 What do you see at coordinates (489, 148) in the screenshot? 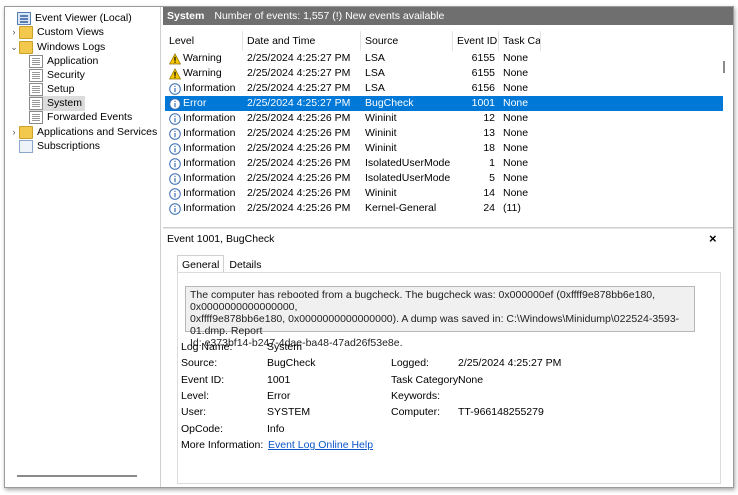
I see `cell-event-id: 18` at bounding box center [489, 148].